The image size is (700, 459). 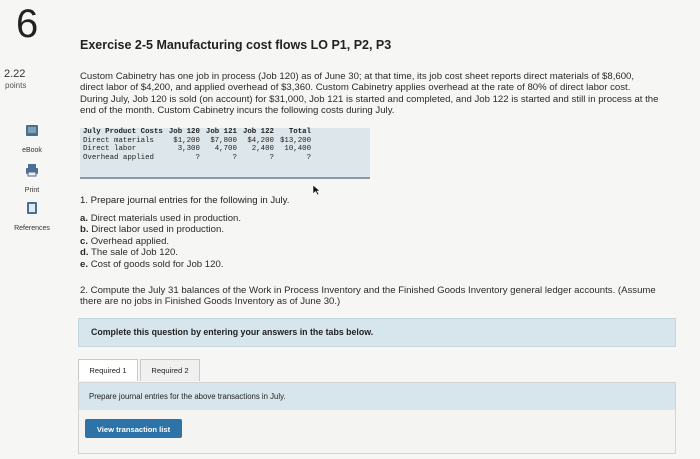 I want to click on header-cell: Total, so click(x=300, y=132).